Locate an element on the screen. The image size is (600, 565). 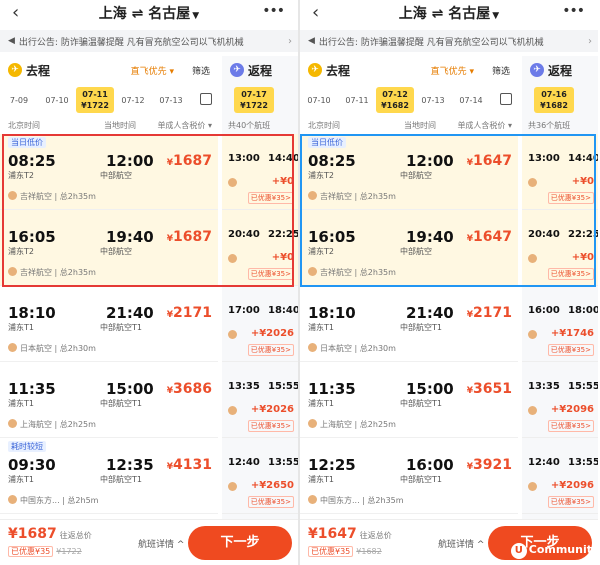
flight-row: 当日低价 08:25 12:00 浦东T2 中部航空 ¥1687 吉祥航空 | 总2h35m is located at coordinates (109, 172).